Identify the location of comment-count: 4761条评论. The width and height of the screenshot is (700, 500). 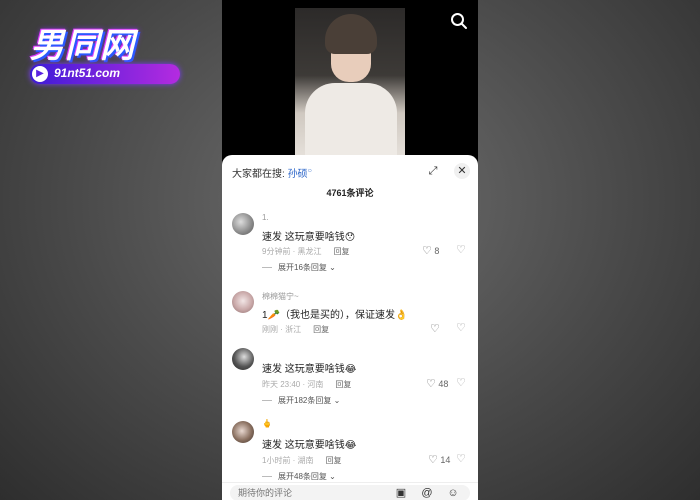
(350, 193).